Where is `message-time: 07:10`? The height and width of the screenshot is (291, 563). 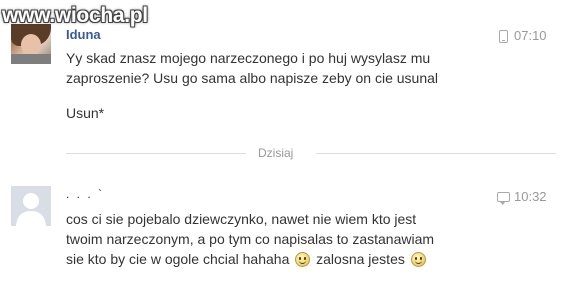 message-time: 07:10 is located at coordinates (530, 35).